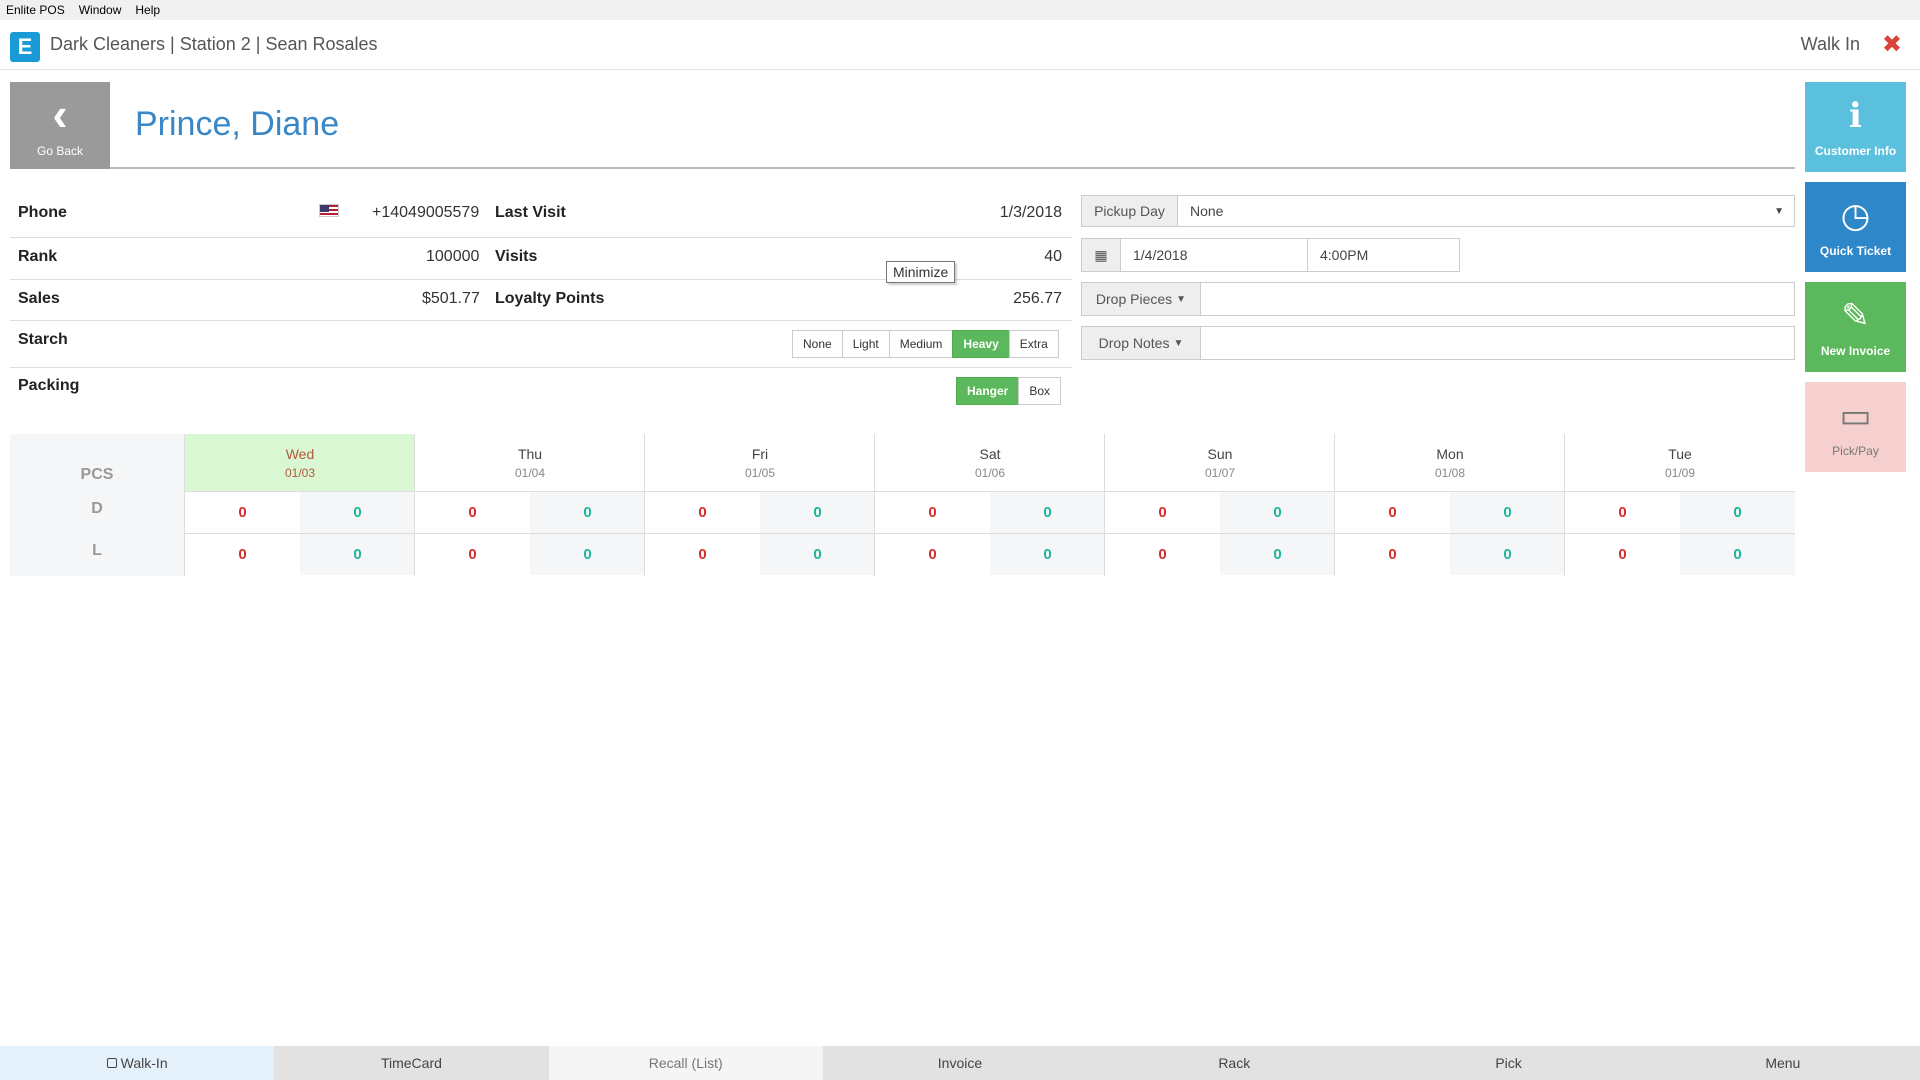 The height and width of the screenshot is (1080, 1920). I want to click on menu-app: Enlite POS, so click(35, 10).